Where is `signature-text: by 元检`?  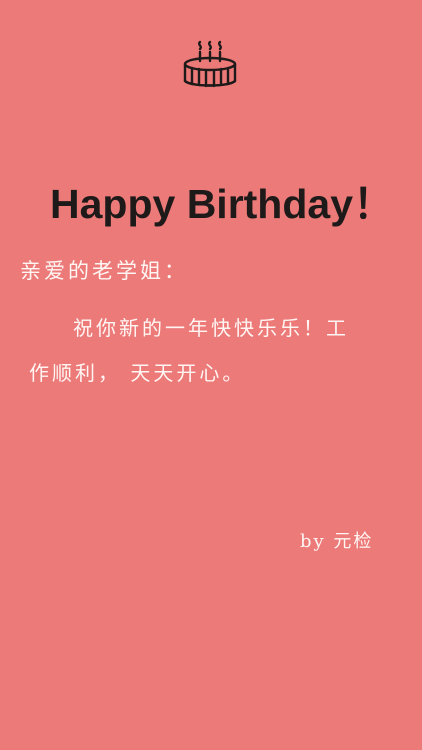
signature-text: by 元检 is located at coordinates (337, 541).